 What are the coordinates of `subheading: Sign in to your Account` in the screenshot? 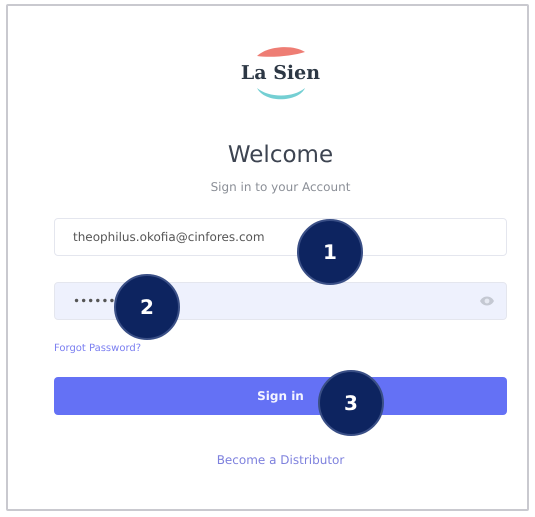 It's located at (280, 187).